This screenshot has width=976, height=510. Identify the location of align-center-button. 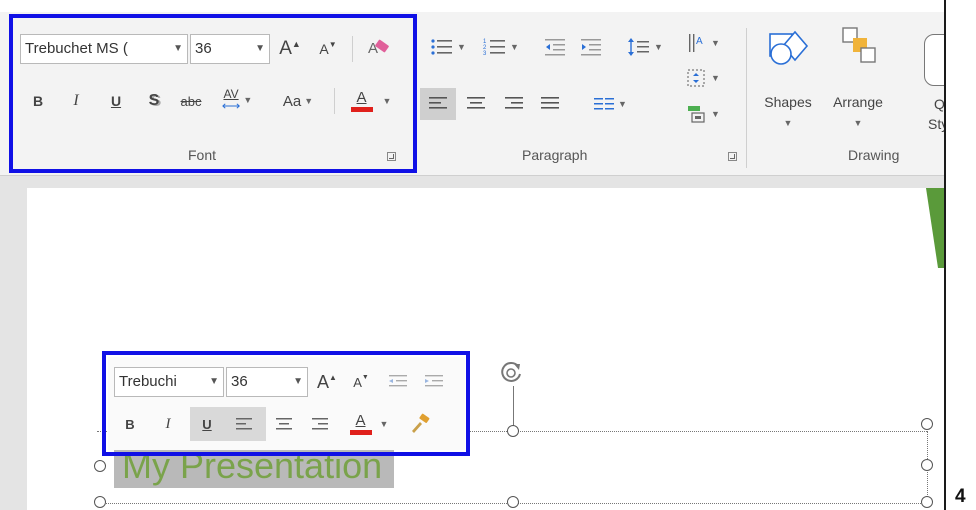
(476, 104).